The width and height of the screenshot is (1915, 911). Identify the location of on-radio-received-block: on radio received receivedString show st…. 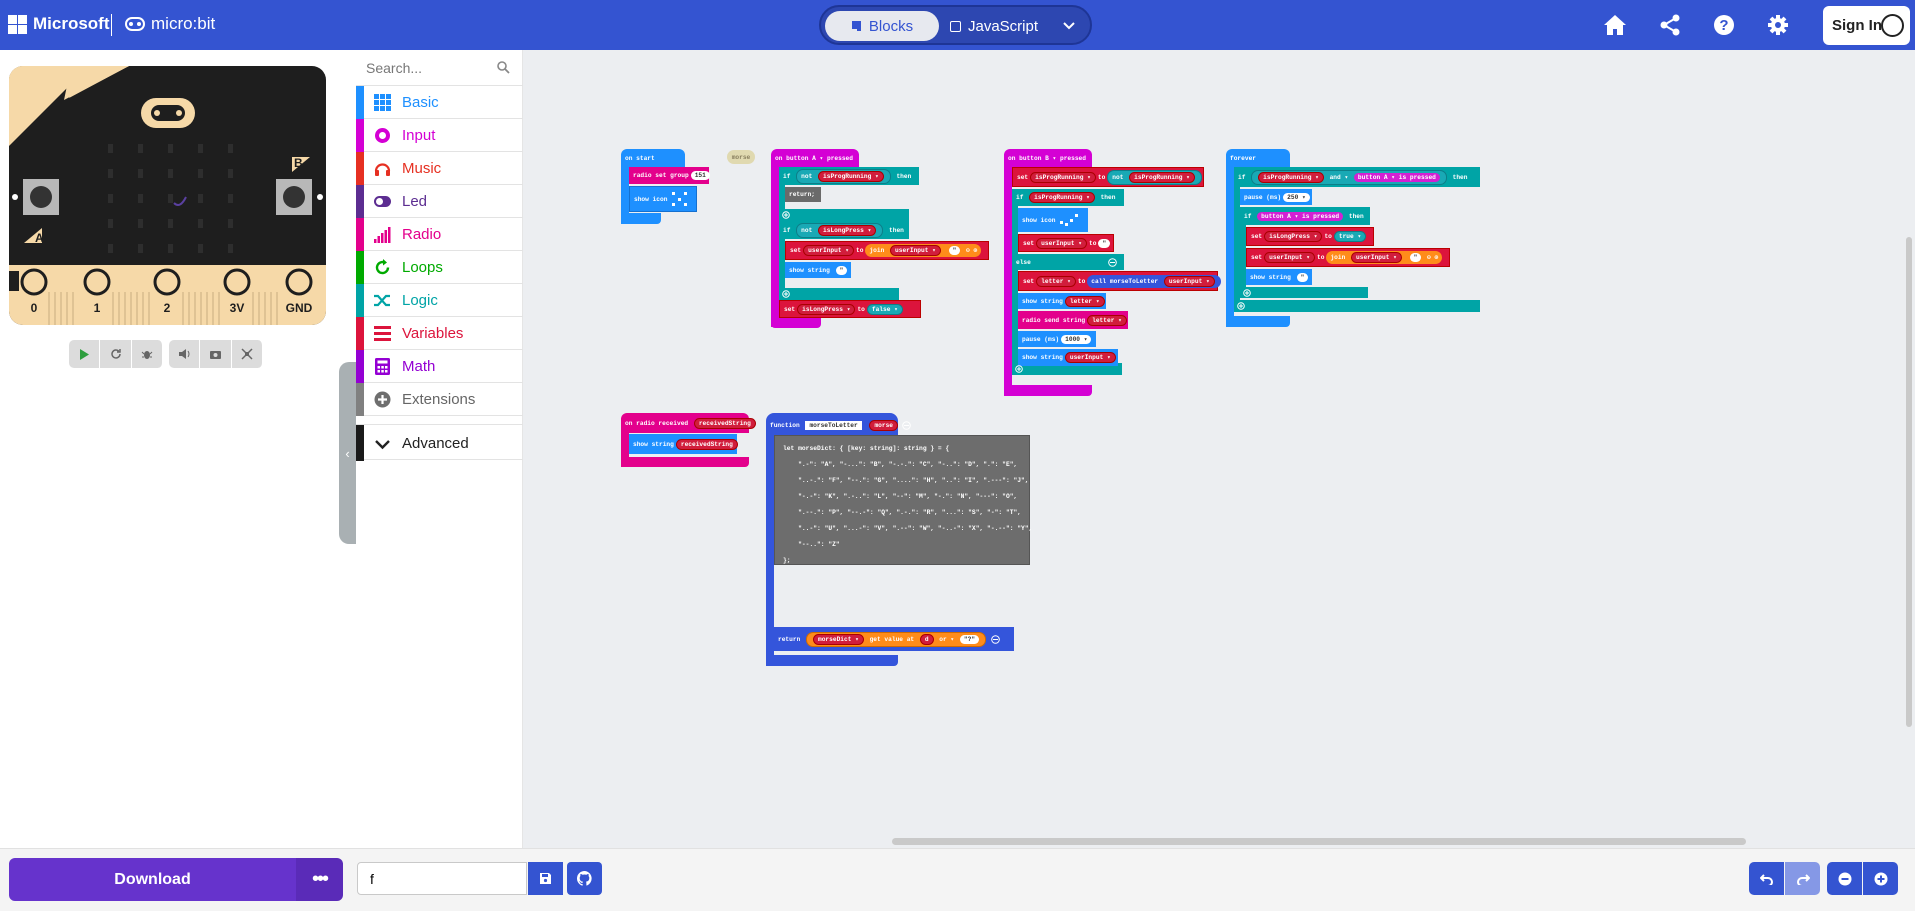
(688, 440).